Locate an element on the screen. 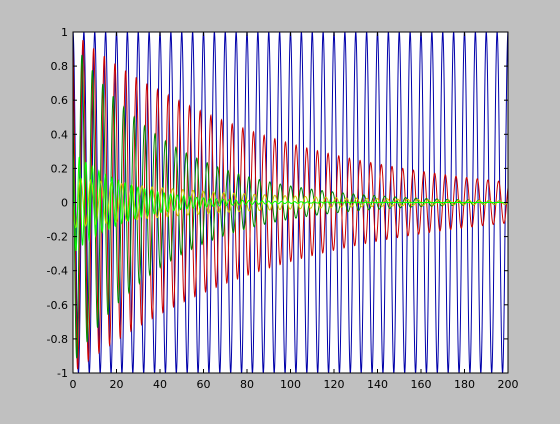 The height and width of the screenshot is (424, 560). y-tick-label: 0.4 is located at coordinates (60, 134).